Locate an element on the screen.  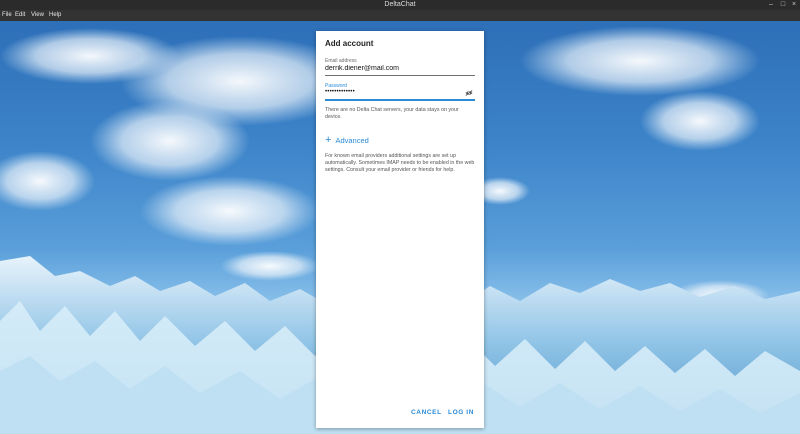
menu-bar: File Edit View Help is located at coordinates (400, 15).